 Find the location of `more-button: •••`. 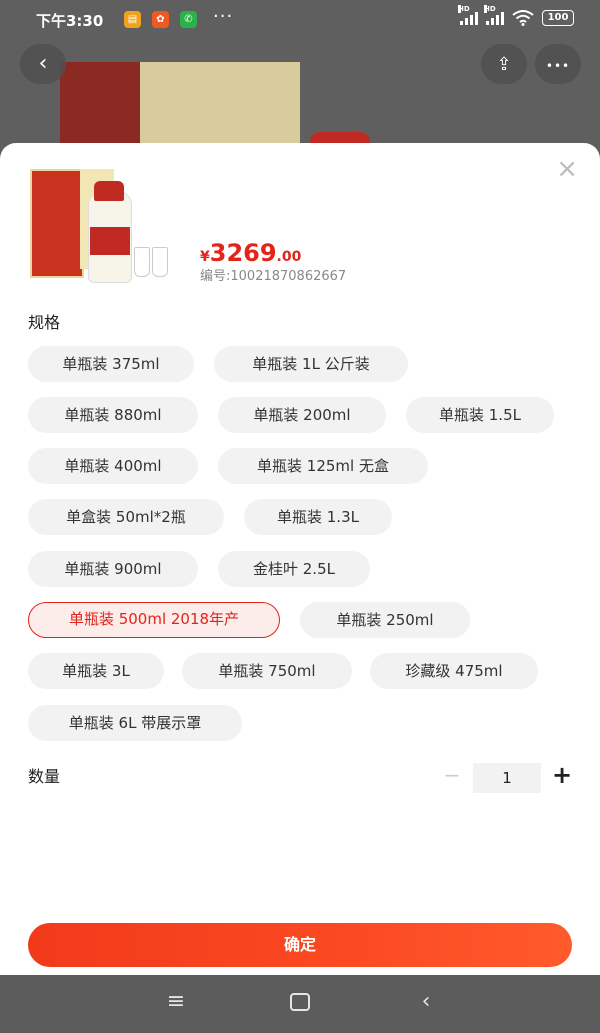

more-button: ••• is located at coordinates (558, 64).